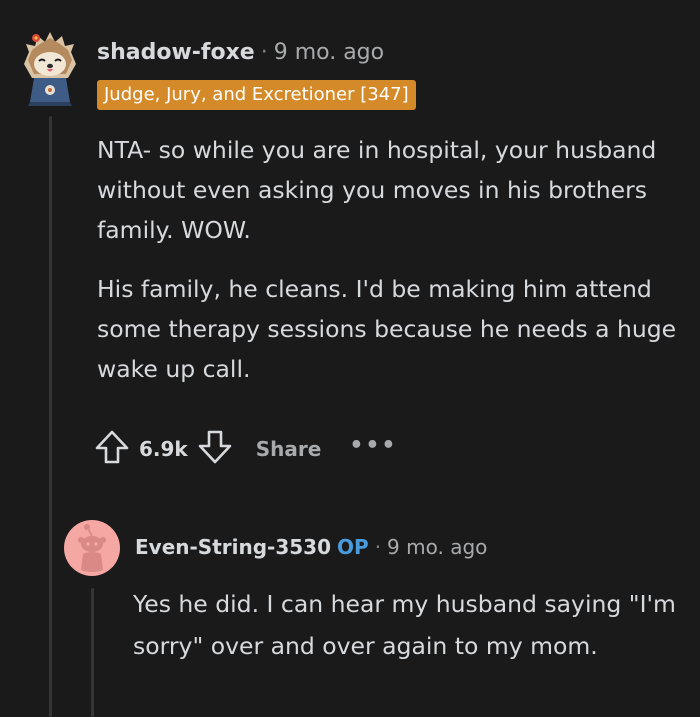 The height and width of the screenshot is (717, 700). Describe the element at coordinates (373, 445) in the screenshot. I see `more-options-icon: •••` at that location.